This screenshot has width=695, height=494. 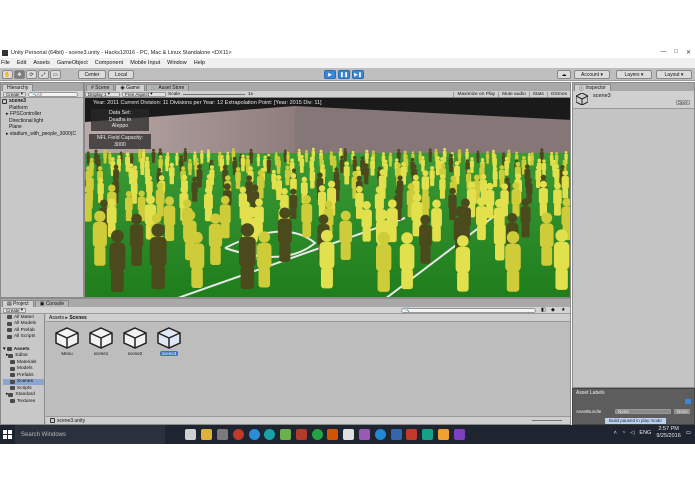 I want to click on favorite-item: All Scripts, so click(x=23, y=337).